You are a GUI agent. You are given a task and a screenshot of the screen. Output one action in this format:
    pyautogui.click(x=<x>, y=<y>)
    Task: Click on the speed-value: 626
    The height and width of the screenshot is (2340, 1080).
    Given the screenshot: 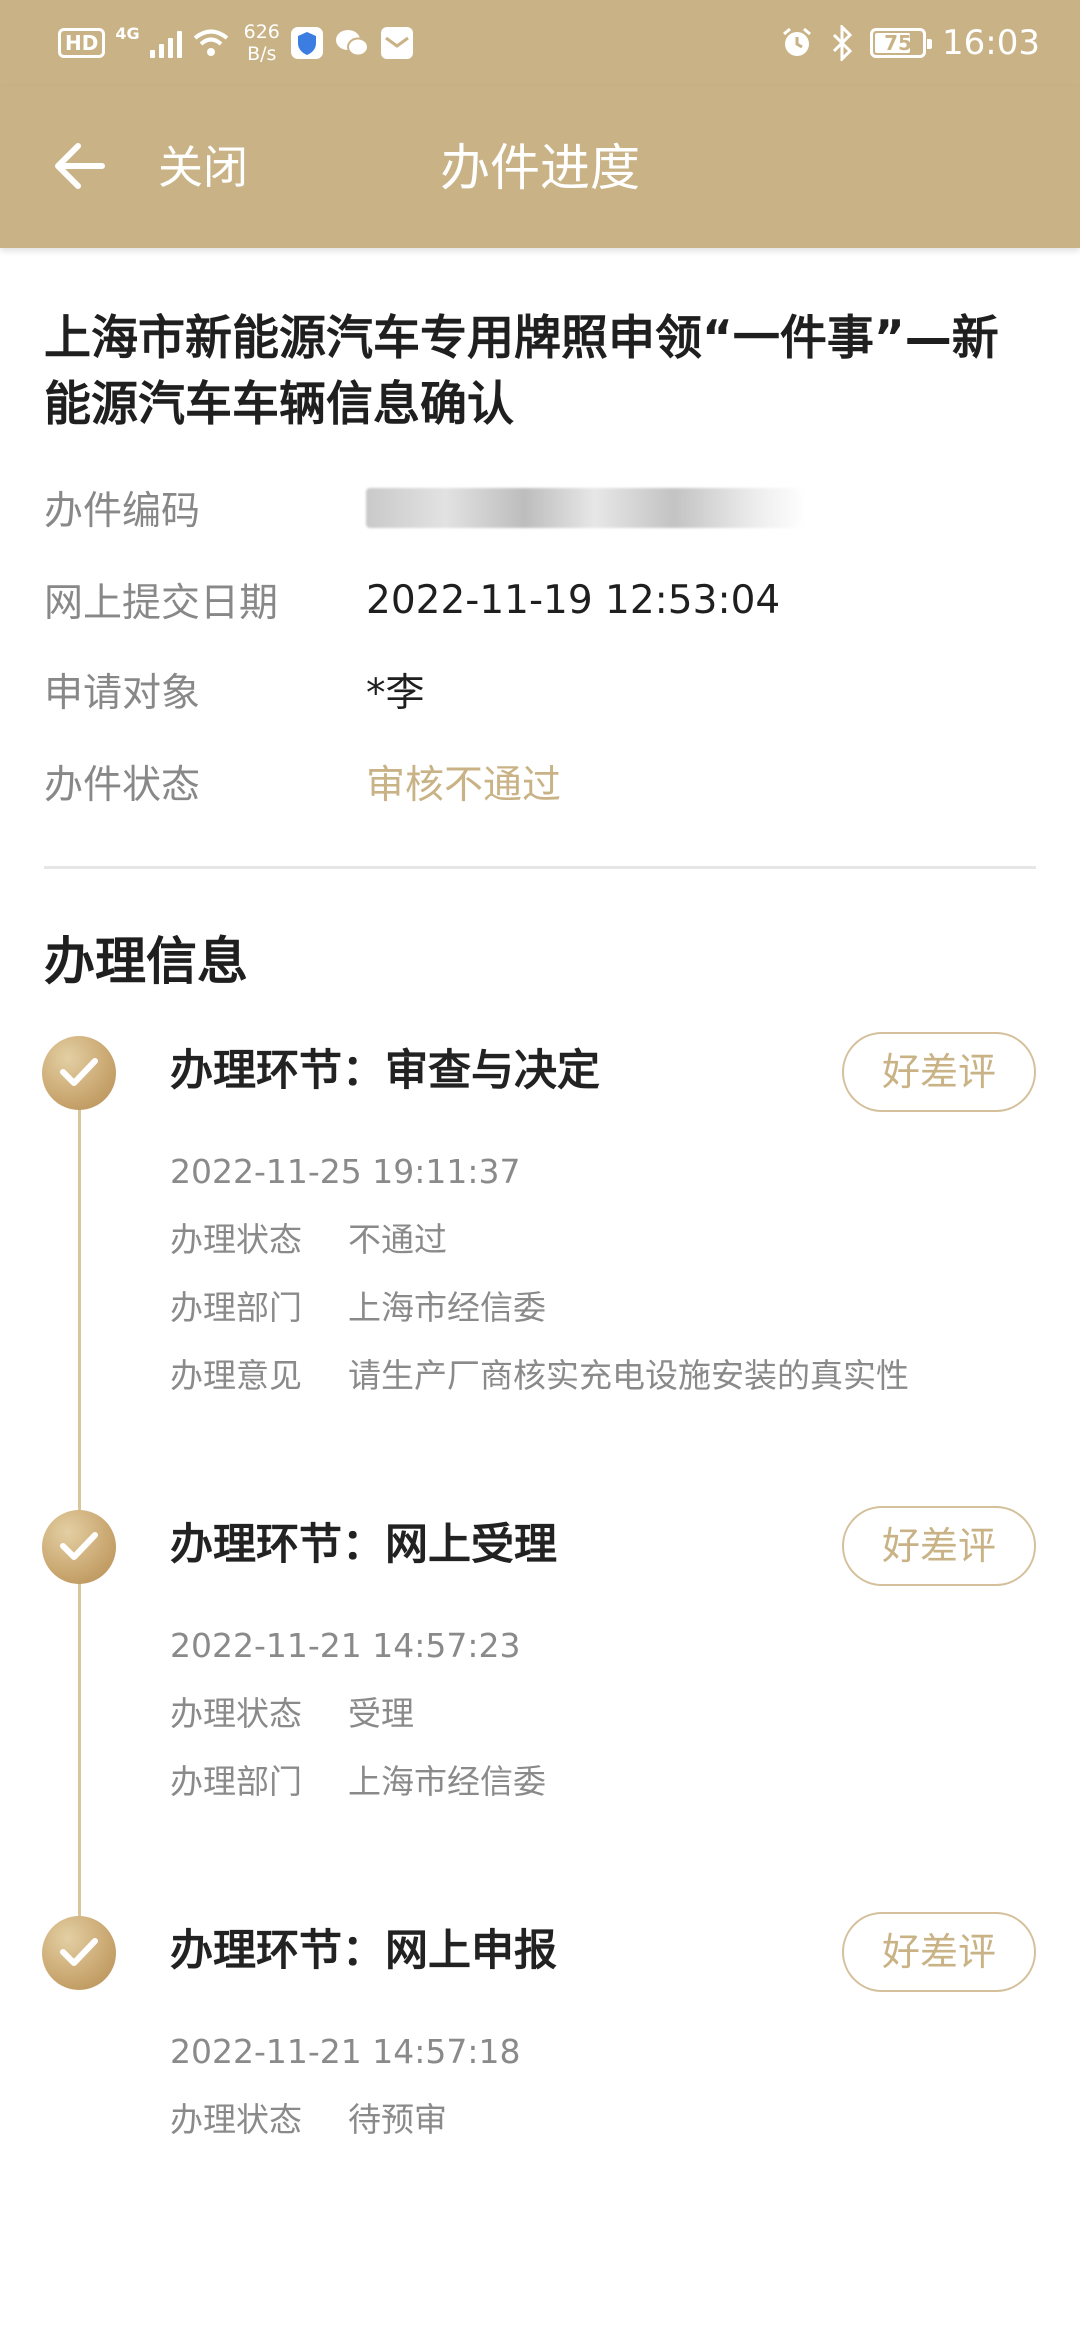 What is the action you would take?
    pyautogui.click(x=261, y=32)
    